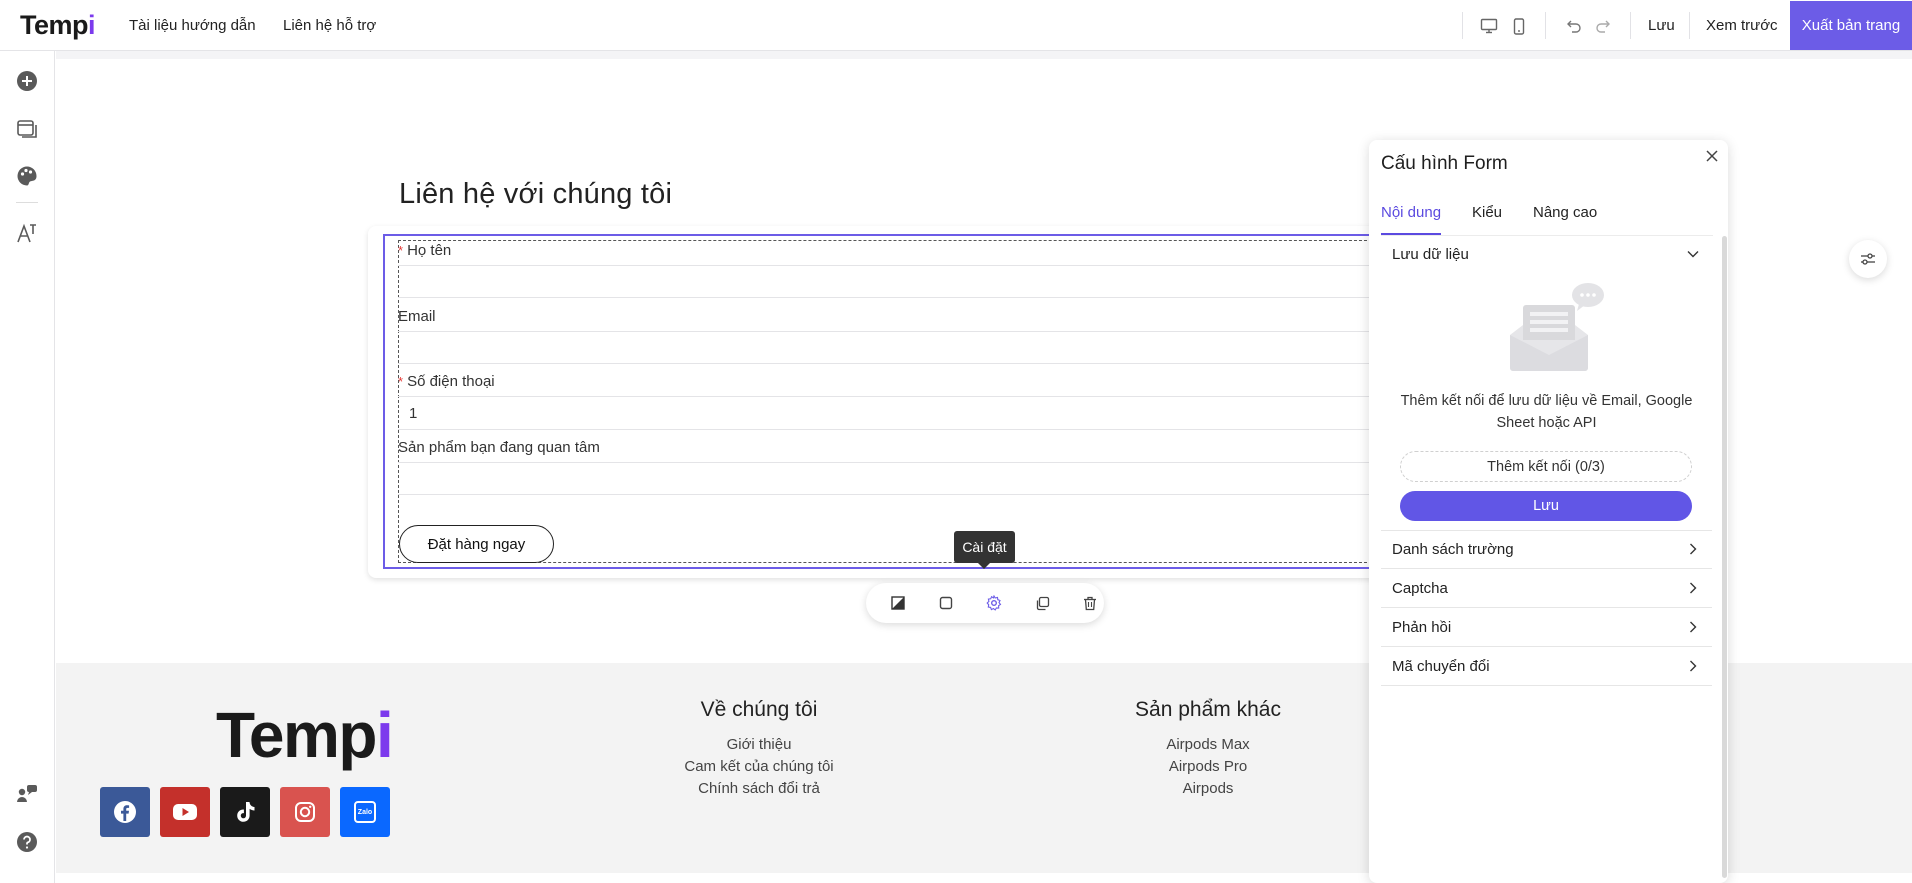 Image resolution: width=1912 pixels, height=883 pixels. I want to click on canvas-top-edge, so click(984, 55).